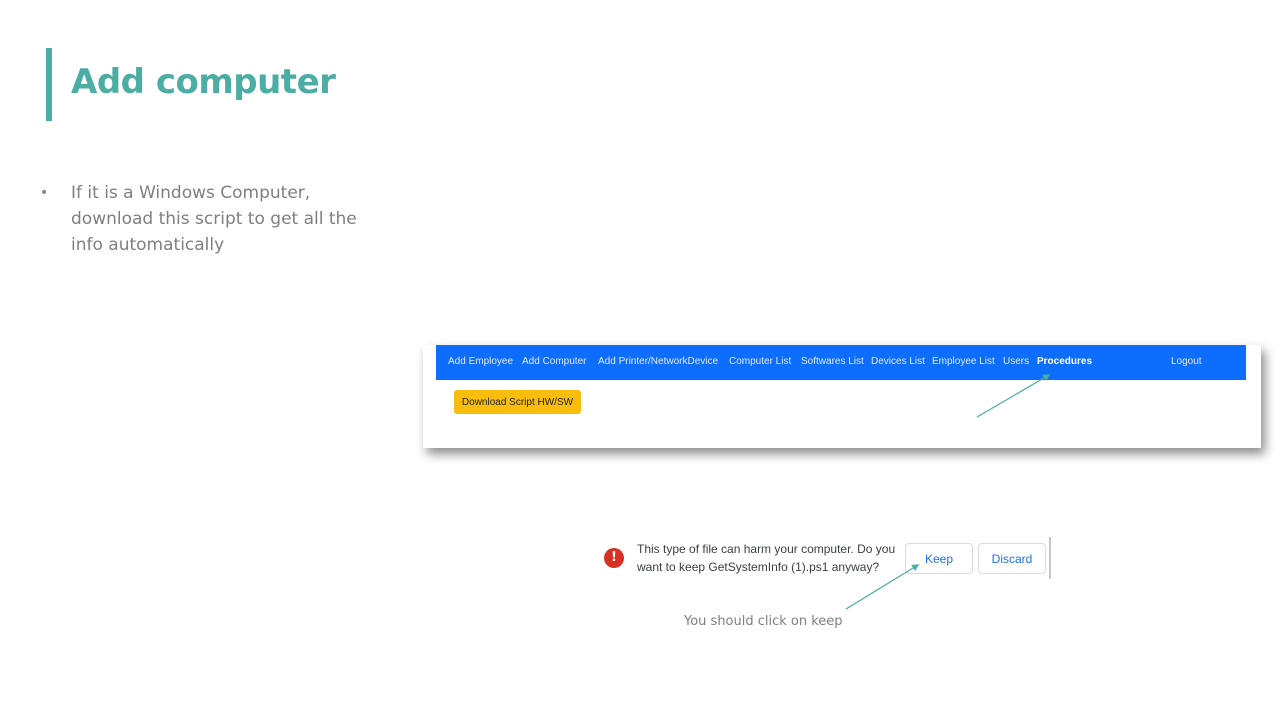 This screenshot has width=1280, height=720. What do you see at coordinates (939, 558) in the screenshot?
I see `keep-button: Keep` at bounding box center [939, 558].